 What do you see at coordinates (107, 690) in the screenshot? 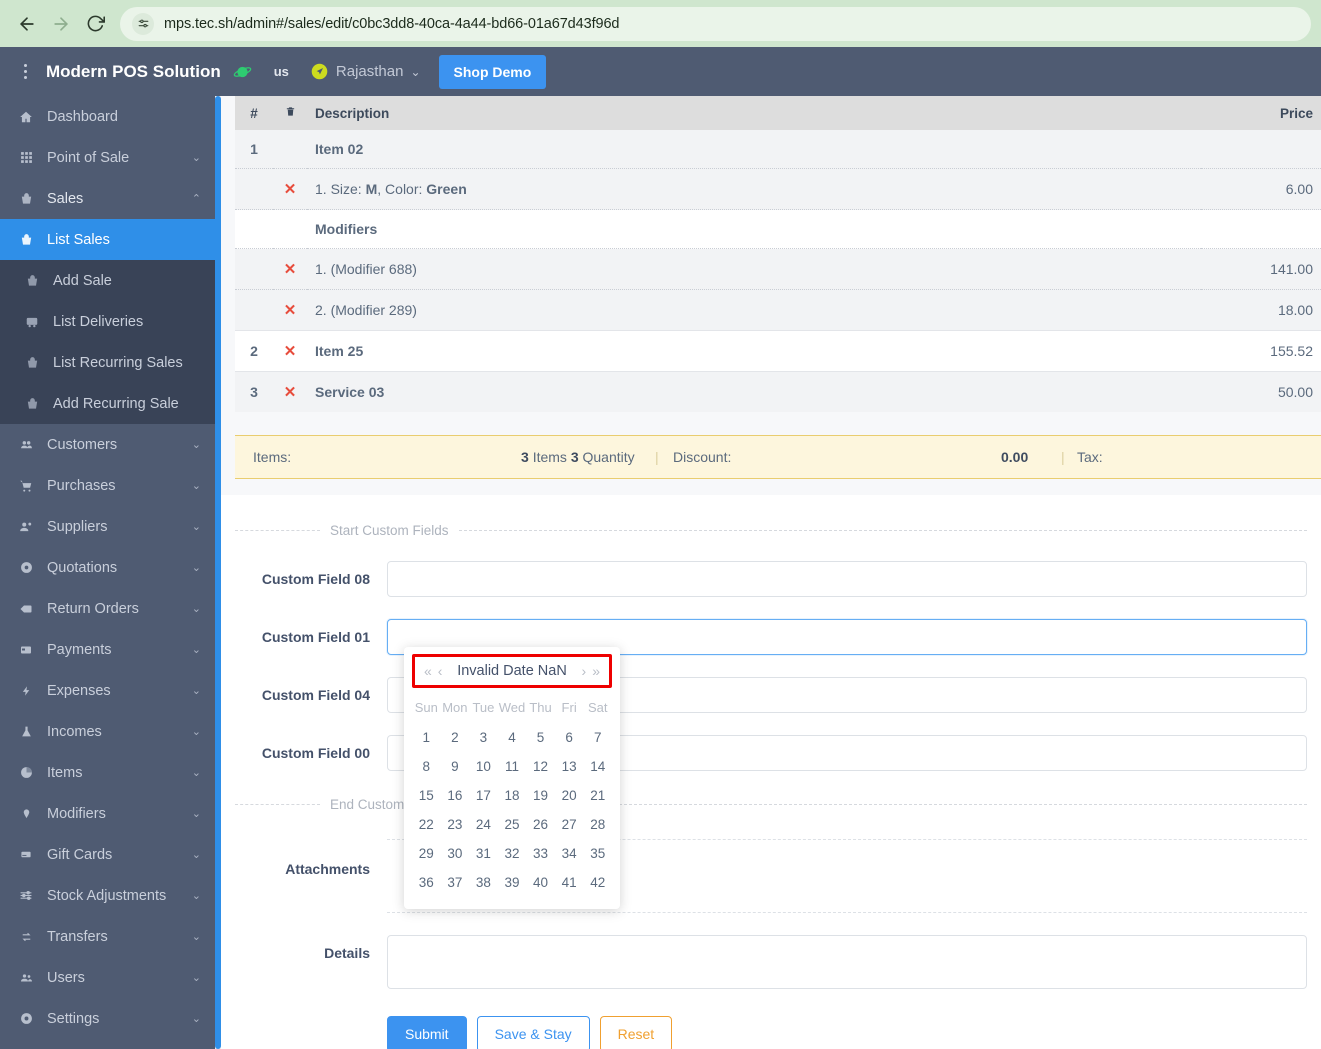
I see `sidebar-item-expenses: Expenses ⌄` at bounding box center [107, 690].